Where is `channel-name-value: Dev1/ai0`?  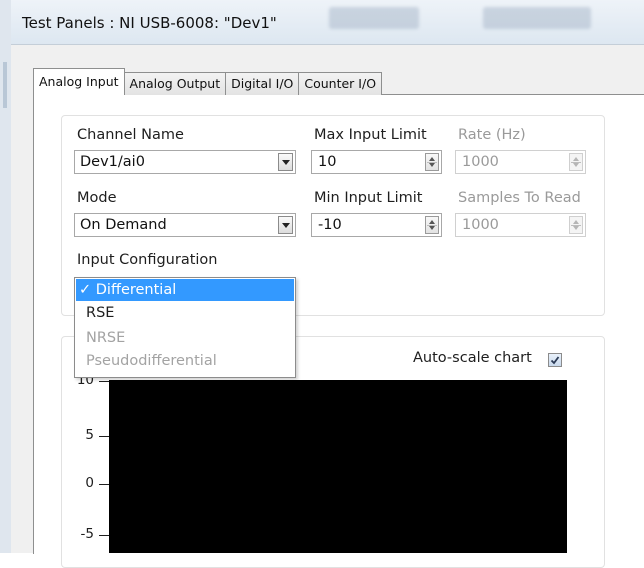 channel-name-value: Dev1/ai0 is located at coordinates (112, 162).